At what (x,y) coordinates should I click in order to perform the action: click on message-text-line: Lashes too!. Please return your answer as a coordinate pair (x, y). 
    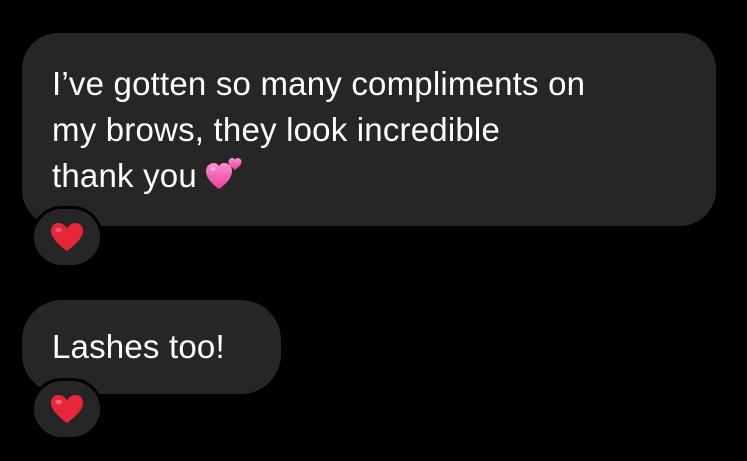
    Looking at the image, I should click on (138, 346).